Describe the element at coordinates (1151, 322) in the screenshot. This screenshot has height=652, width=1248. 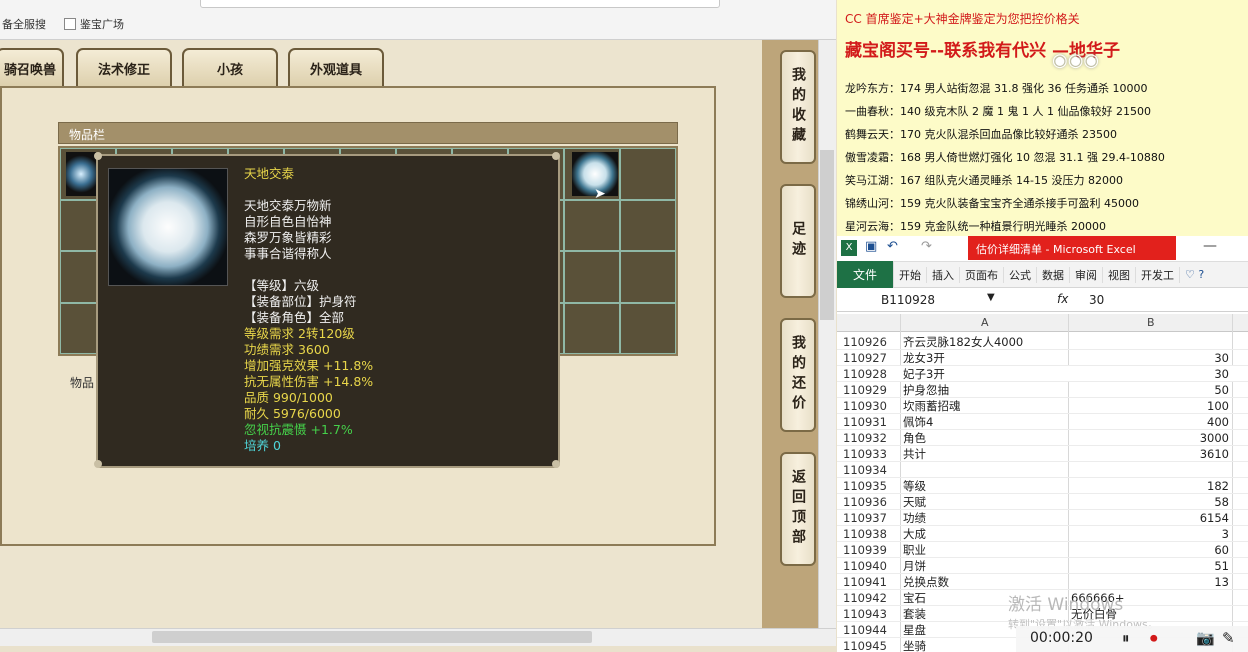
I see `column-header-b: B` at that location.